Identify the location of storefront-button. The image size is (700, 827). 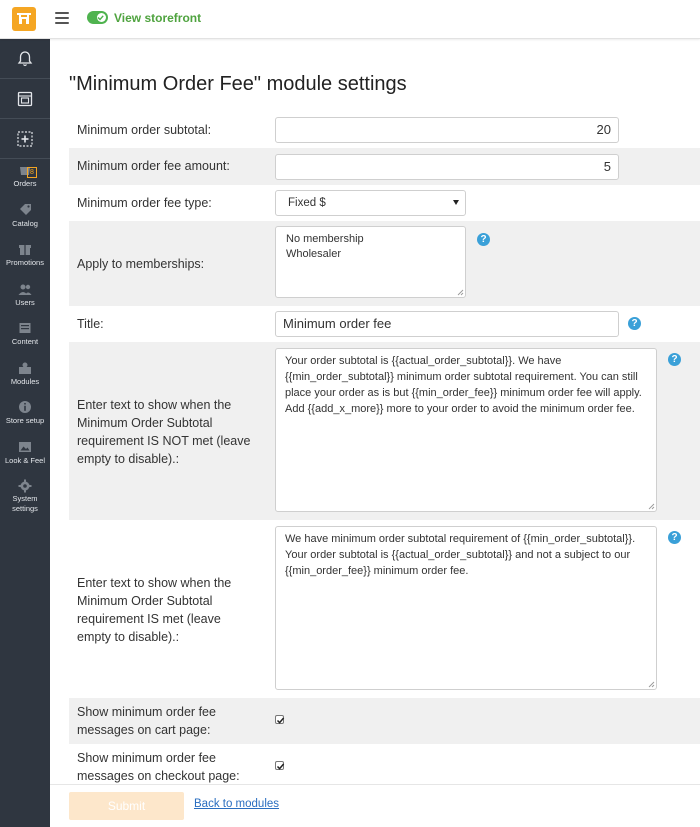
(25, 99).